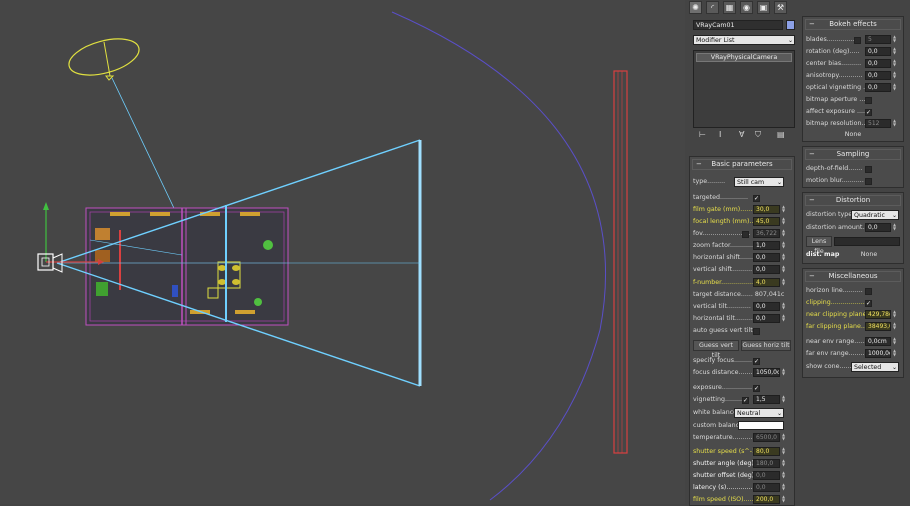 This screenshot has height=506, width=910. Describe the element at coordinates (878, 353) in the screenshot. I see `far-env-range-spinner: 1000,0c` at that location.